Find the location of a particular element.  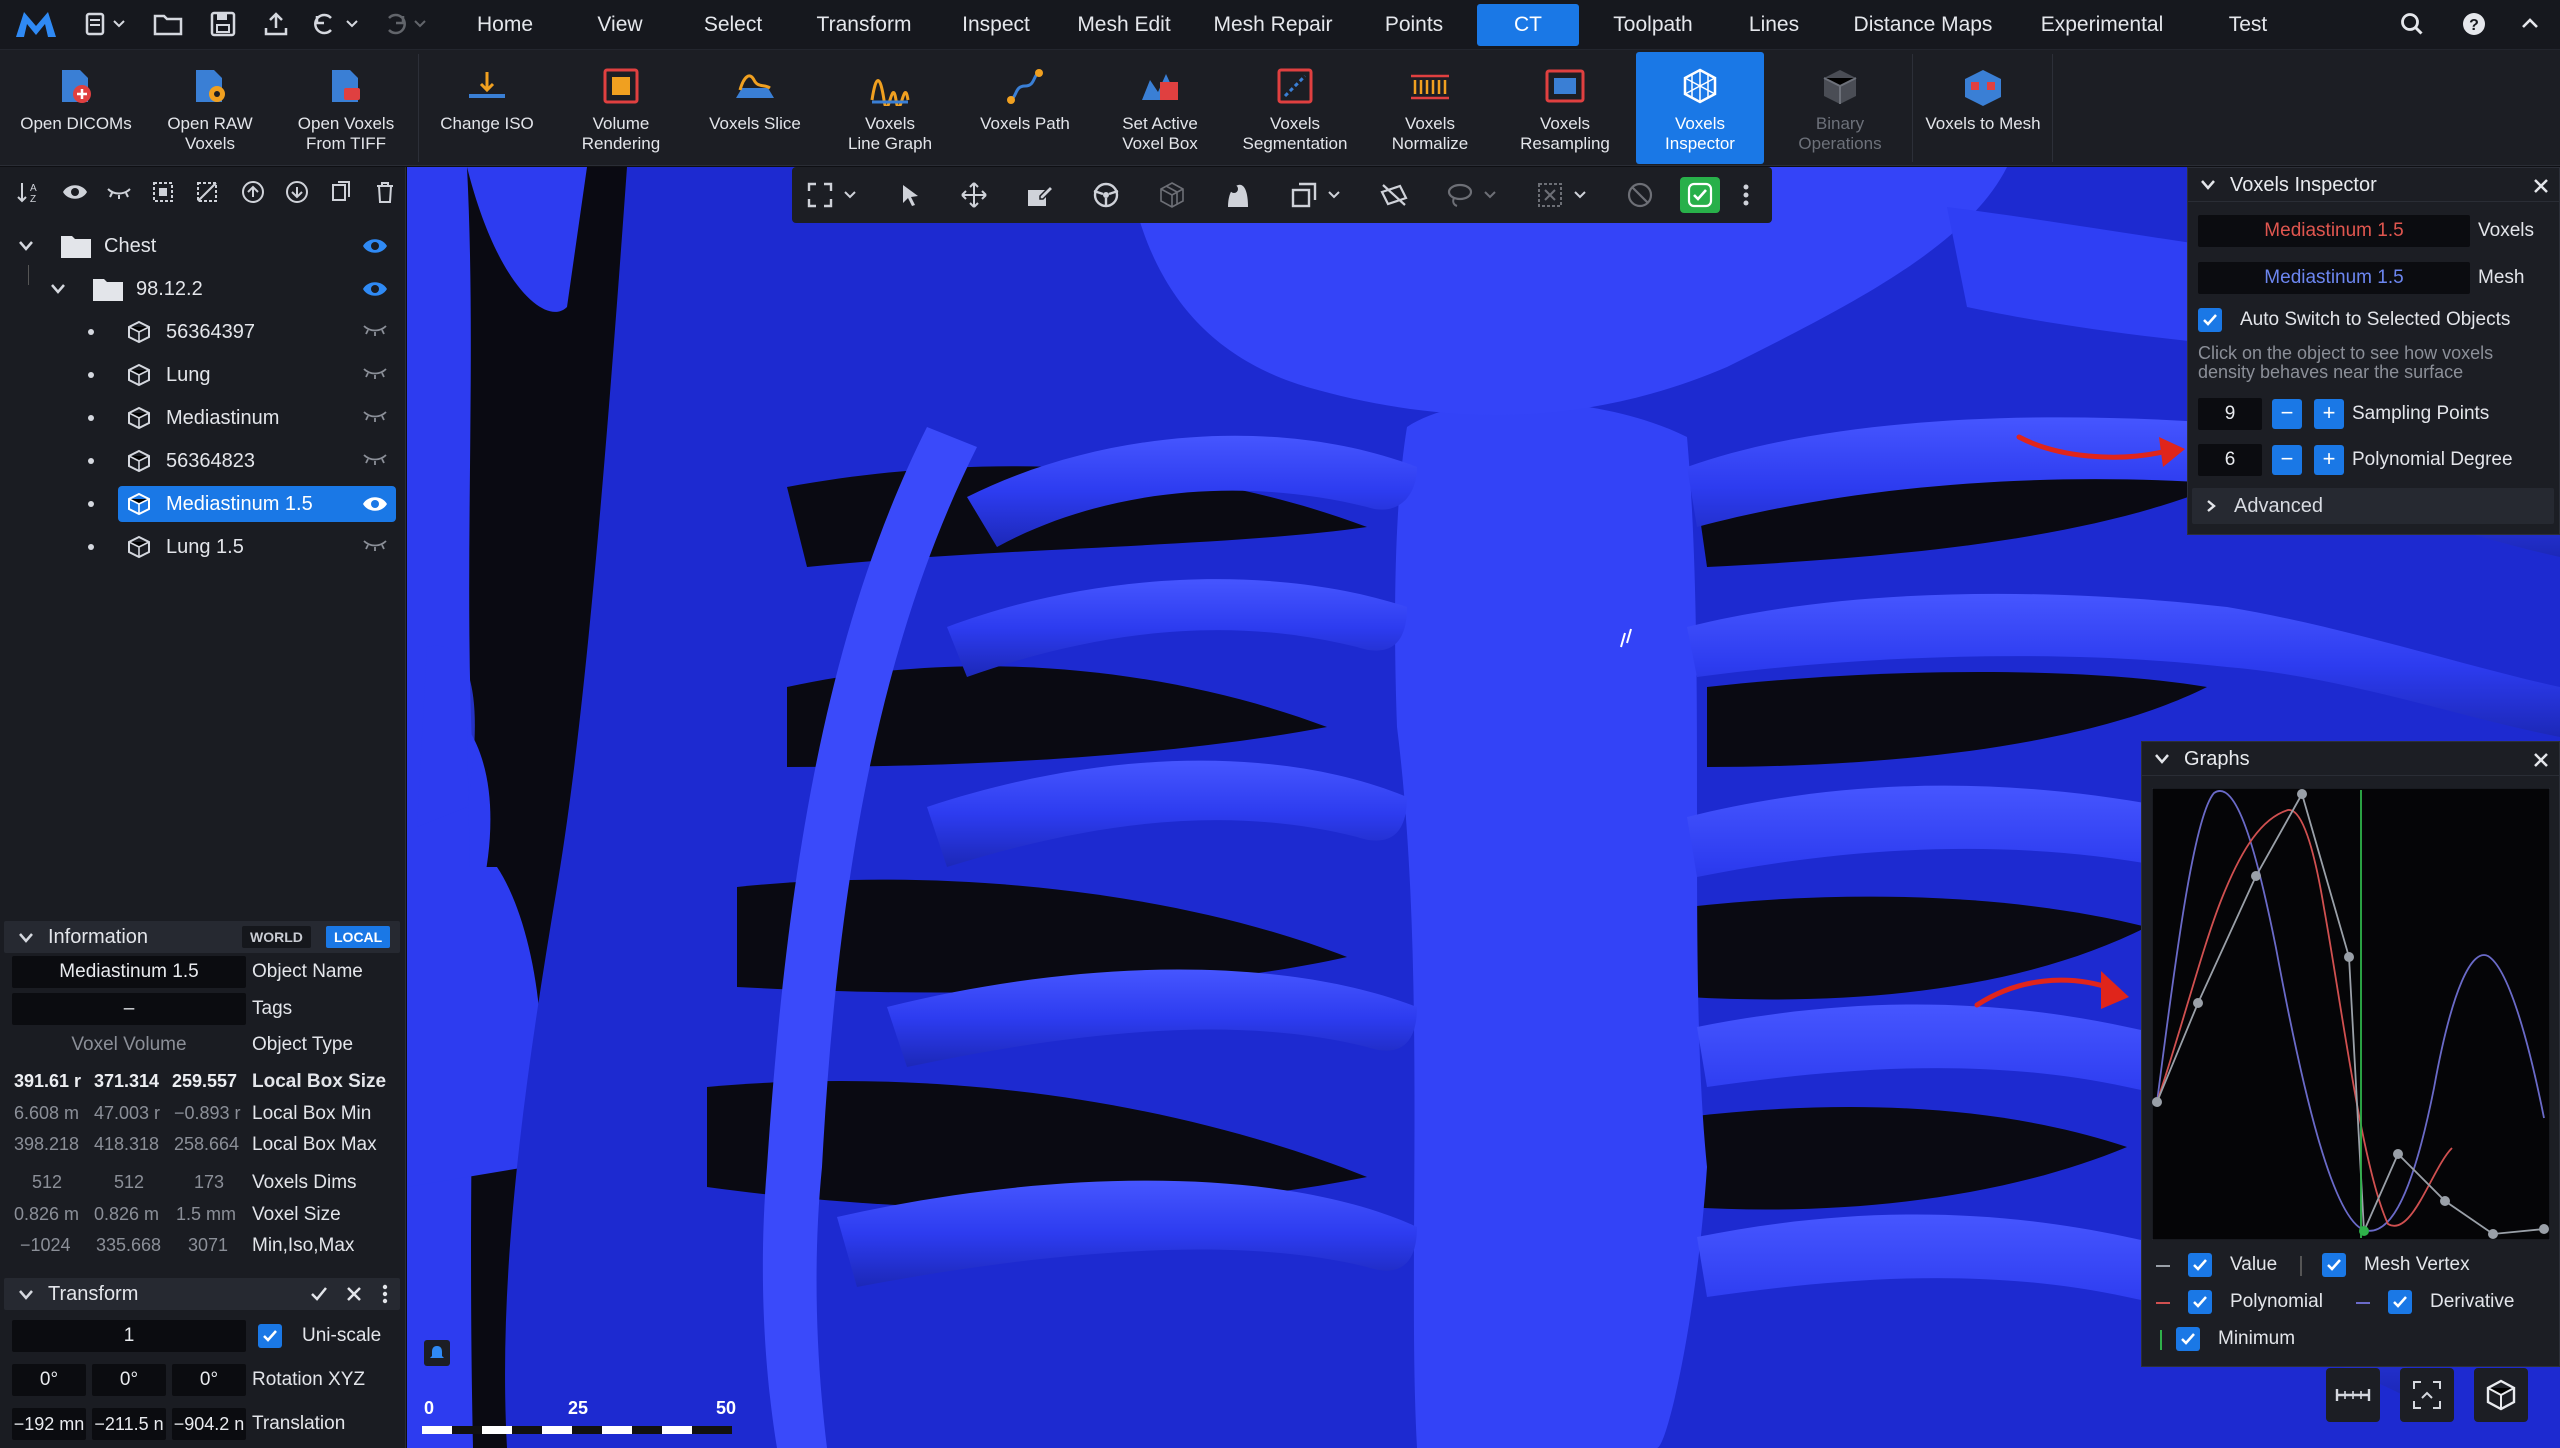

menu-select: Select is located at coordinates (733, 25).